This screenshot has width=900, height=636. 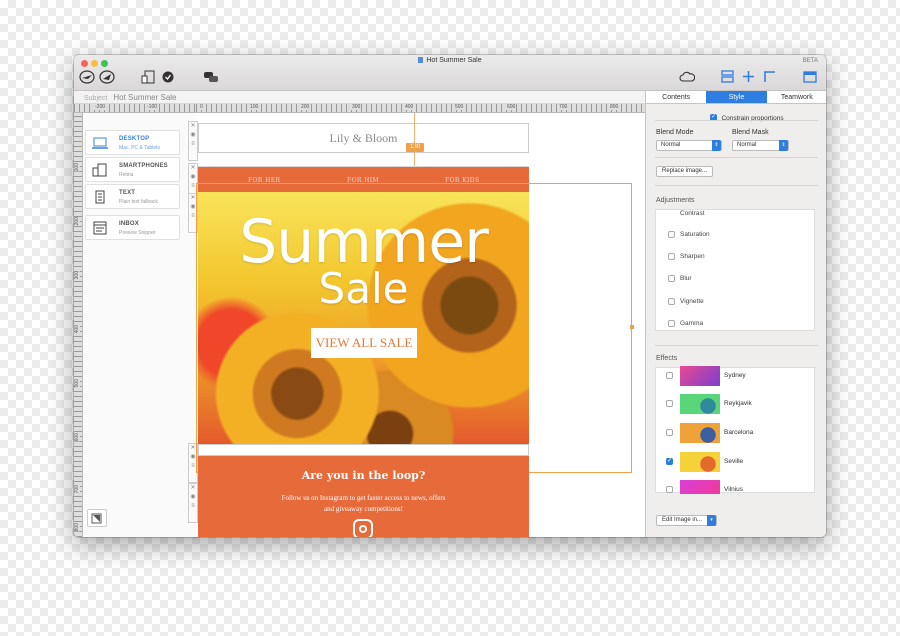 I want to click on fit-view-button, so click(x=97, y=518).